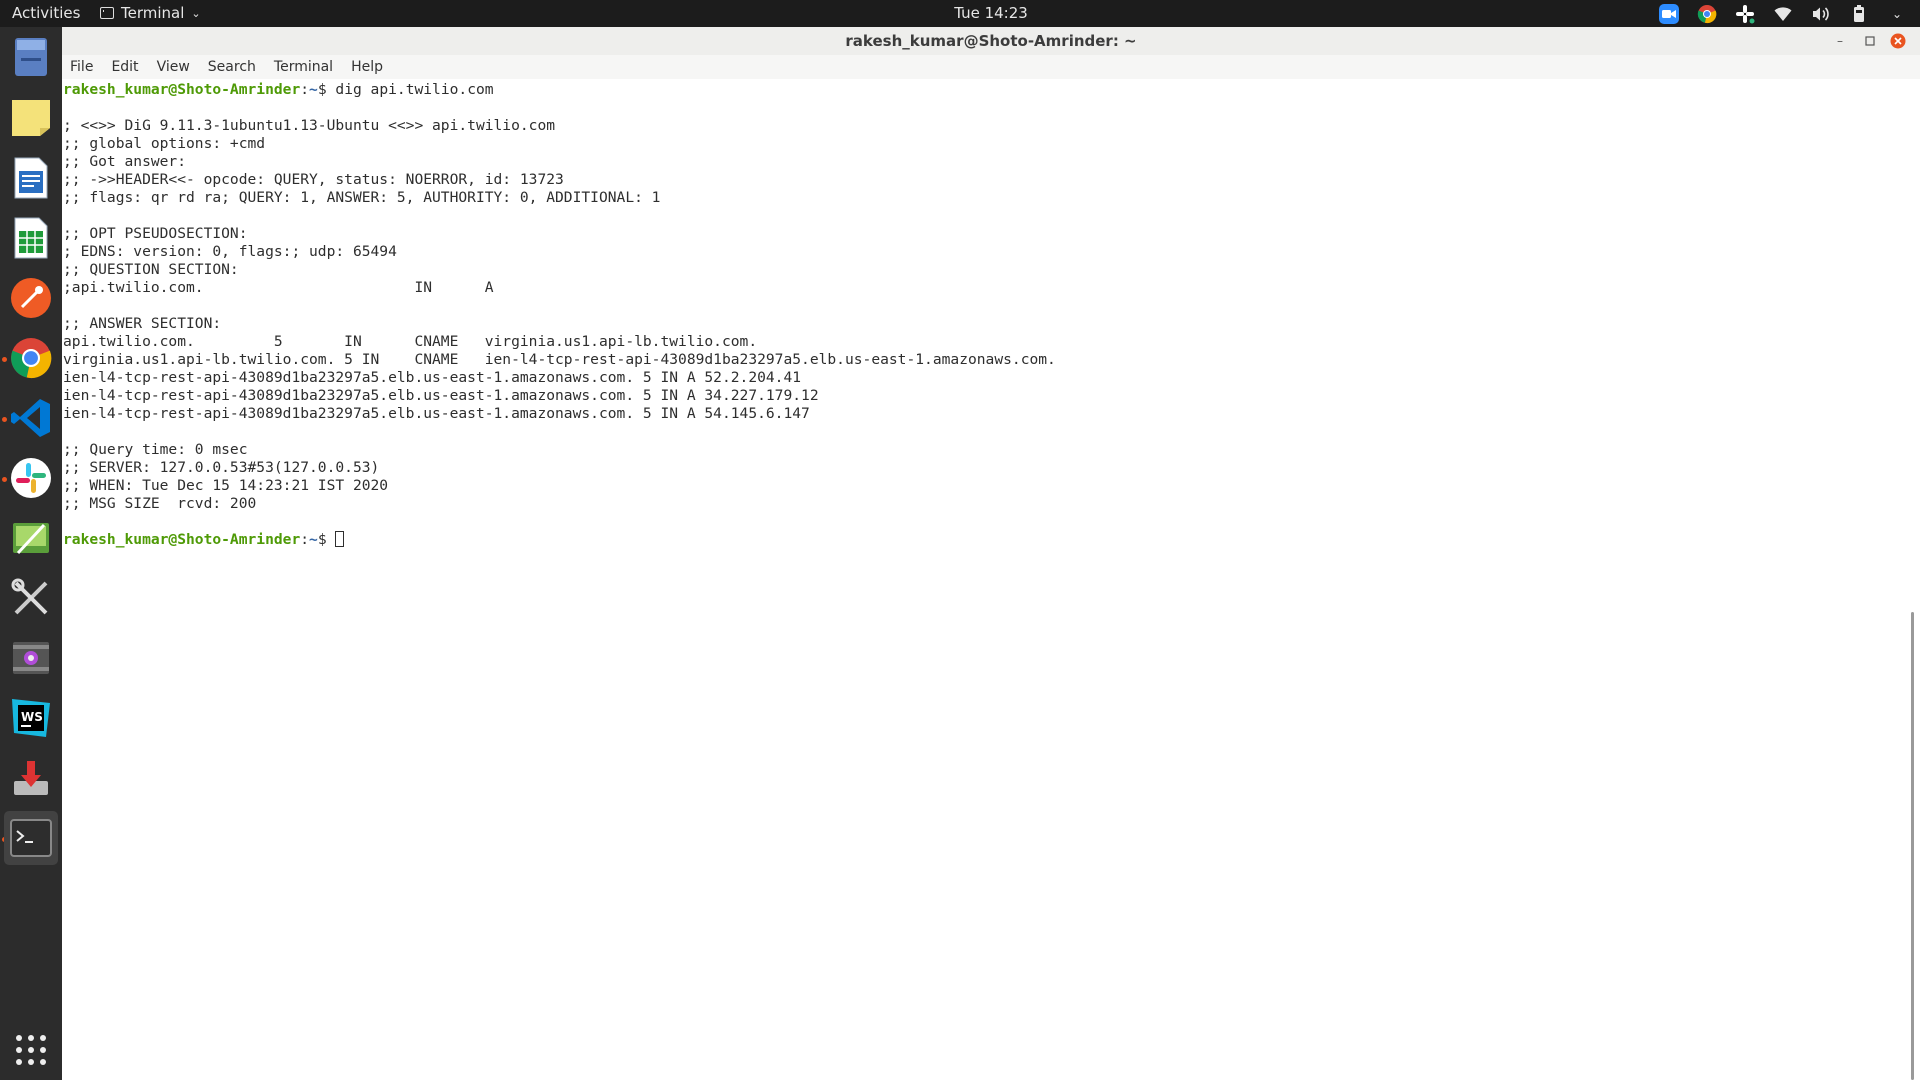  I want to click on kazam-icon, so click(31, 539).